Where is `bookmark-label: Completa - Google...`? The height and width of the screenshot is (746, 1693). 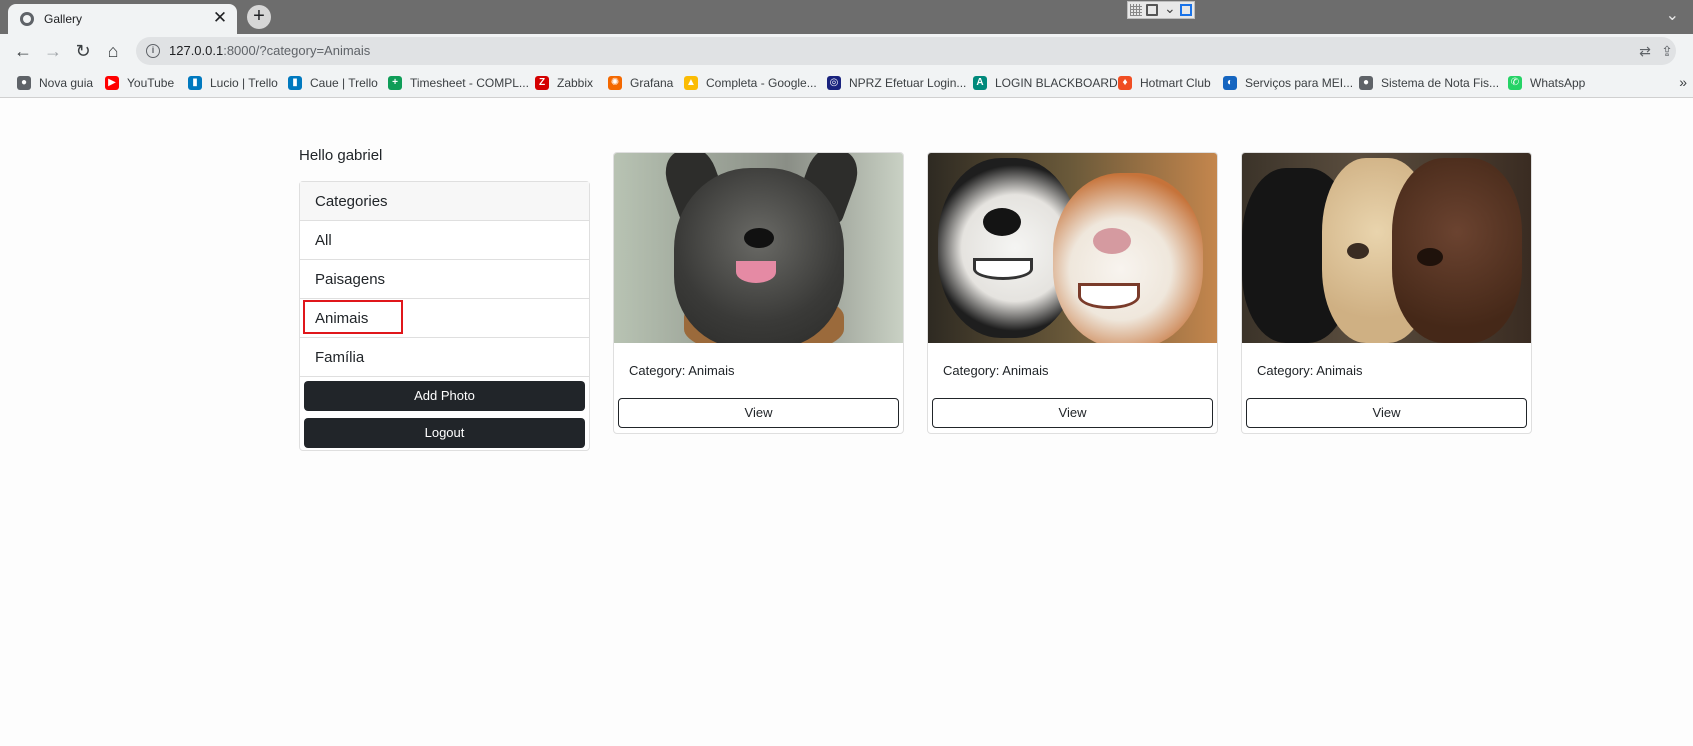 bookmark-label: Completa - Google... is located at coordinates (761, 83).